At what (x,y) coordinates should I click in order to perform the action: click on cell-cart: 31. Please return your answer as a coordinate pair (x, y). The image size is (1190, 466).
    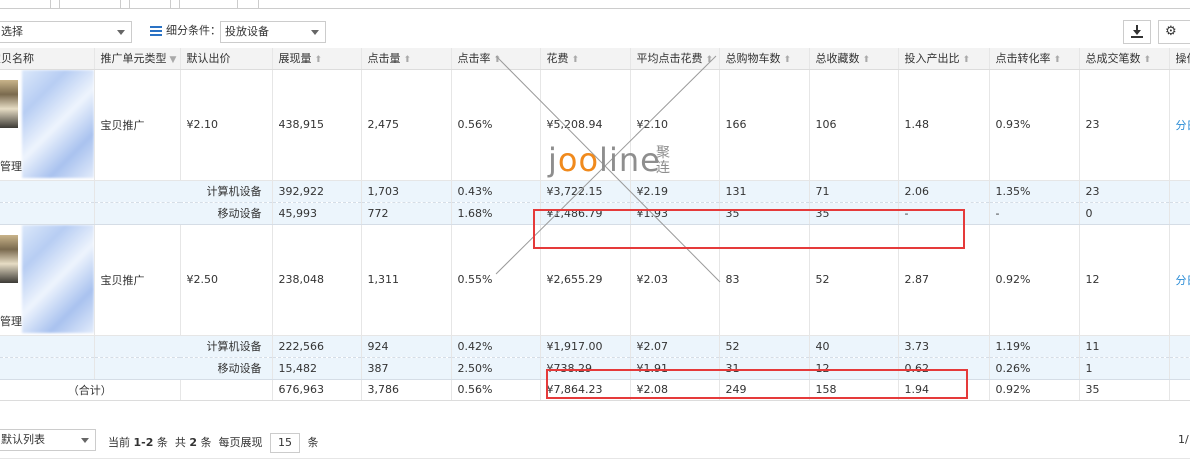
    Looking at the image, I should click on (764, 368).